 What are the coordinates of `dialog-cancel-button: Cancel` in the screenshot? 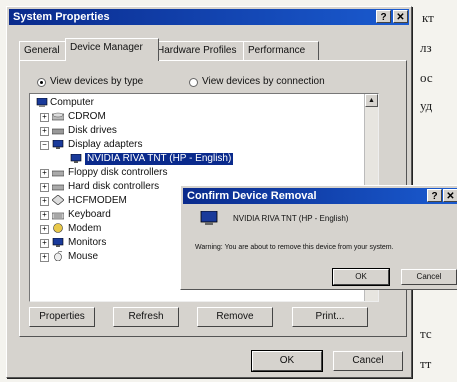 It's located at (429, 277).